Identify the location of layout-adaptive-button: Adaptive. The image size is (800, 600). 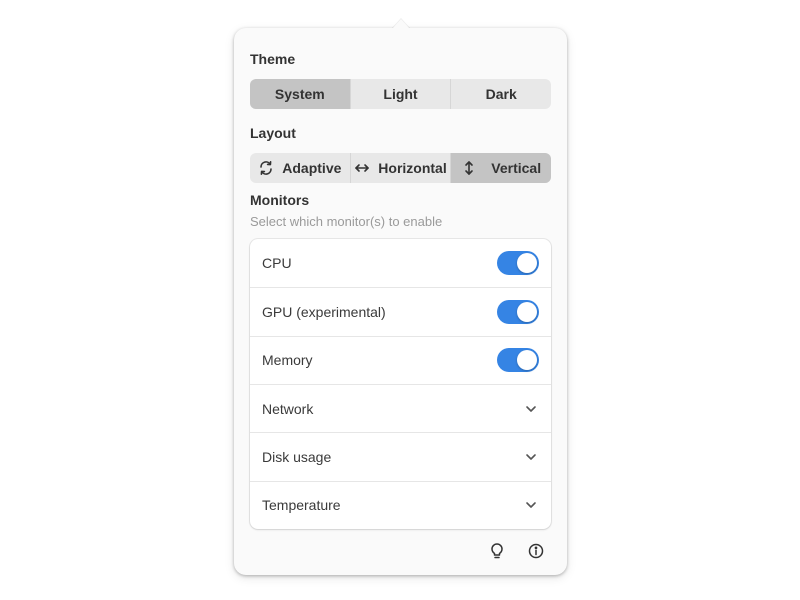
(300, 168).